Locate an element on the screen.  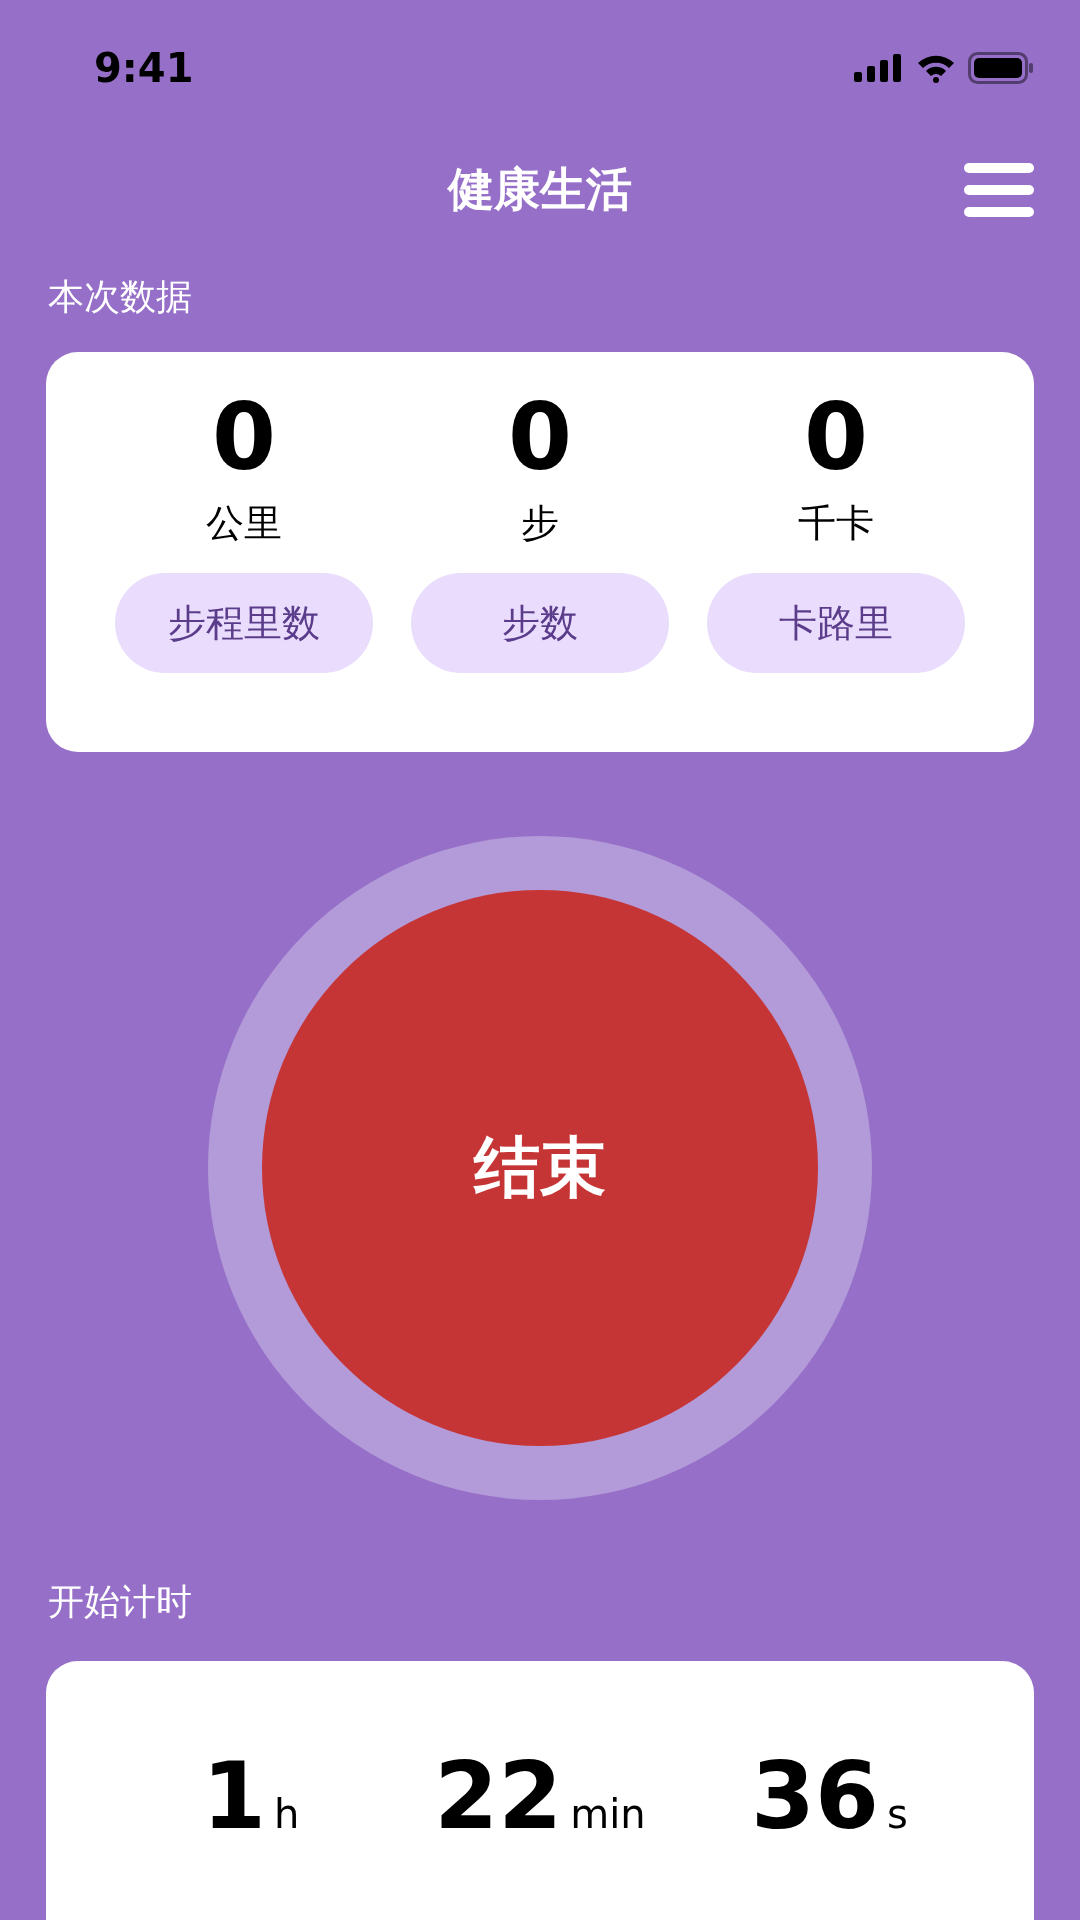
battery-icon is located at coordinates (1001, 67).